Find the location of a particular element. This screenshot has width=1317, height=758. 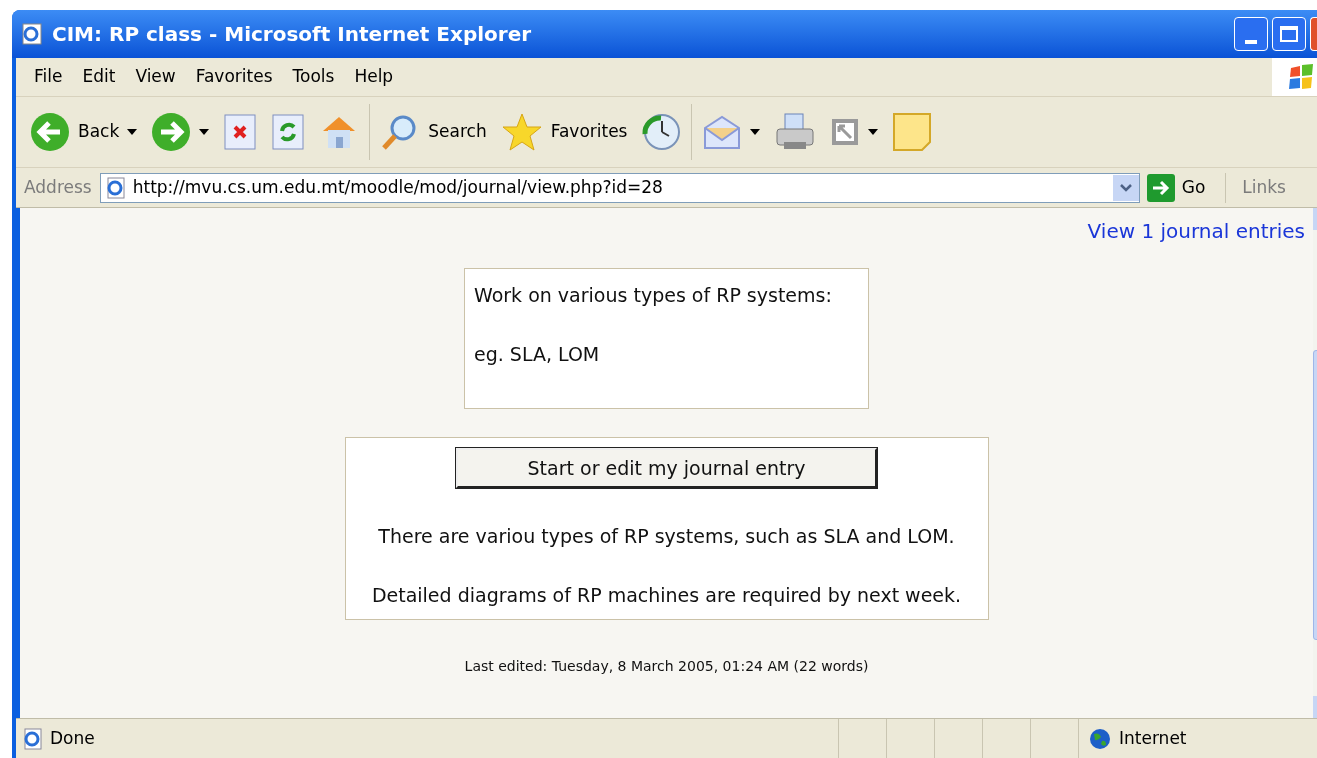

entry-text: There are variou types of RP systems, such as SLA and LOM. is located at coordinates (666, 536).